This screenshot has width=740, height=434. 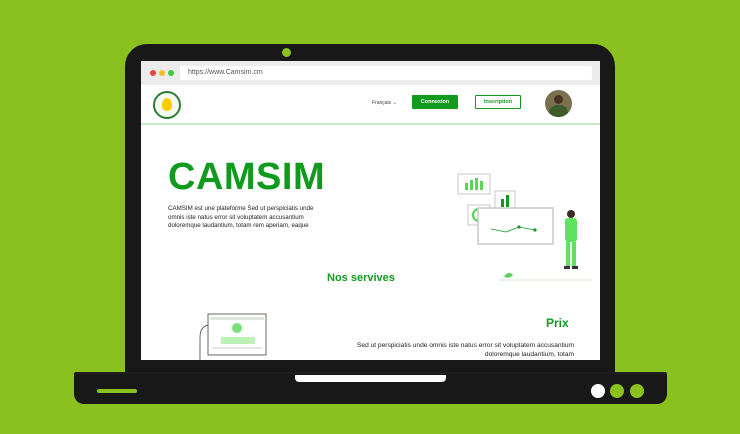 I want to click on webcam-icon, so click(x=286, y=52).